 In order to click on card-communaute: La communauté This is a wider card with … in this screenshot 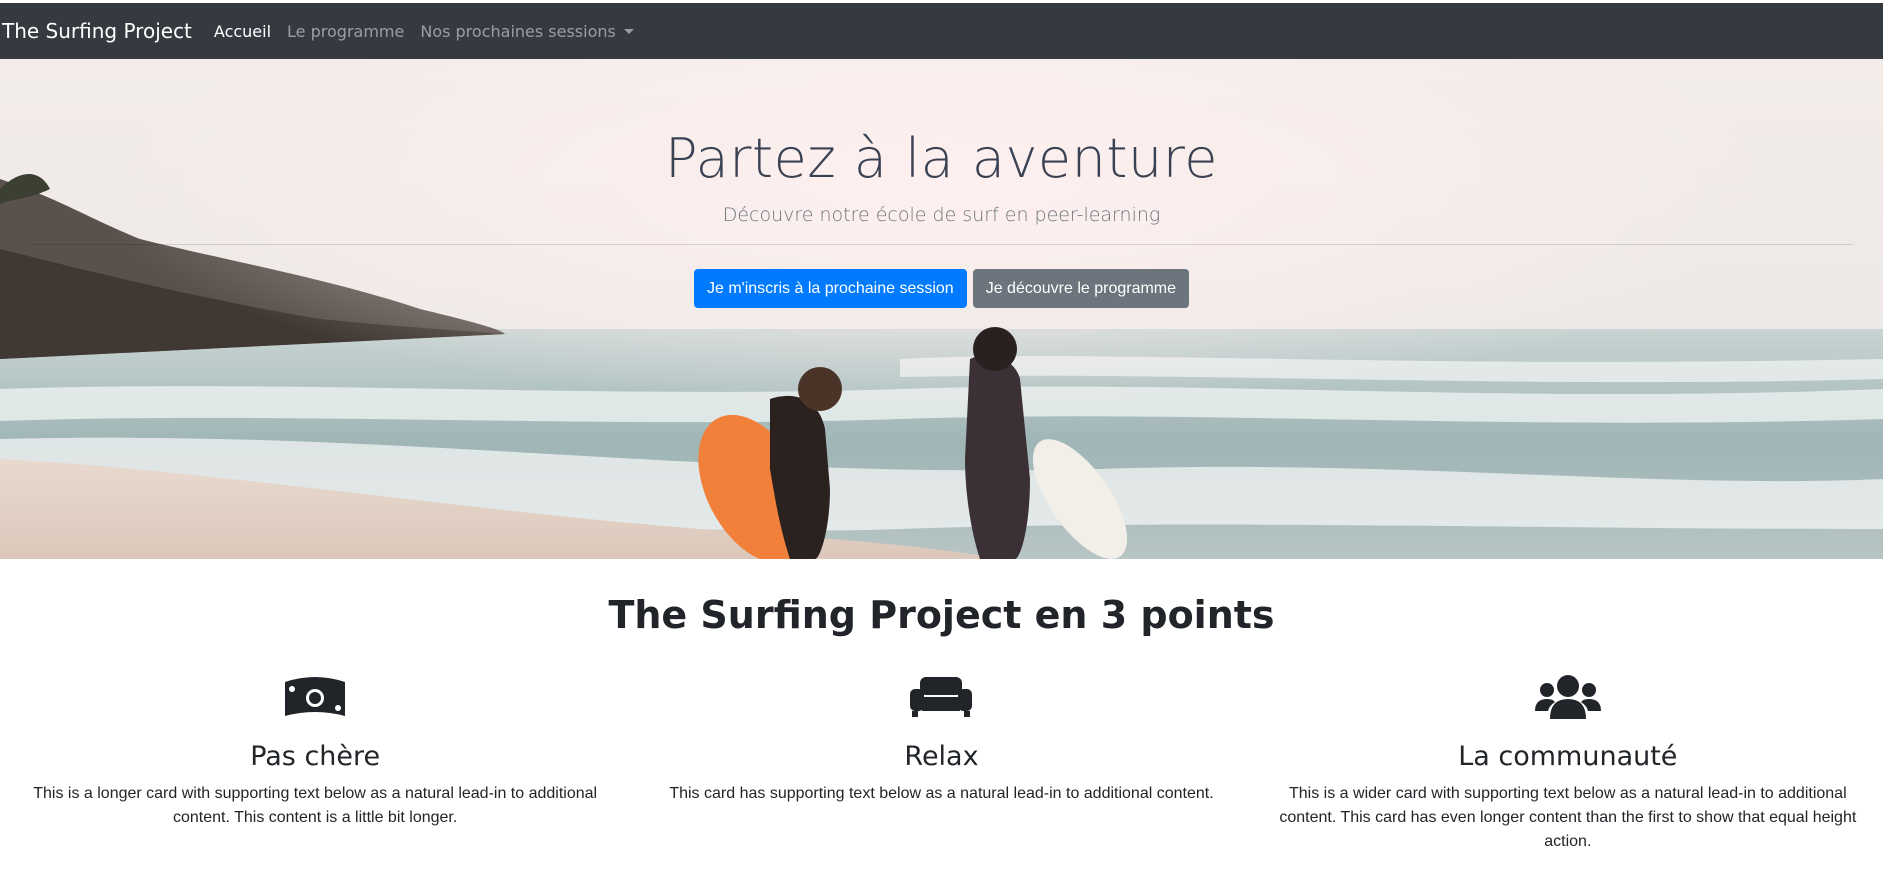, I will do `click(1568, 759)`.